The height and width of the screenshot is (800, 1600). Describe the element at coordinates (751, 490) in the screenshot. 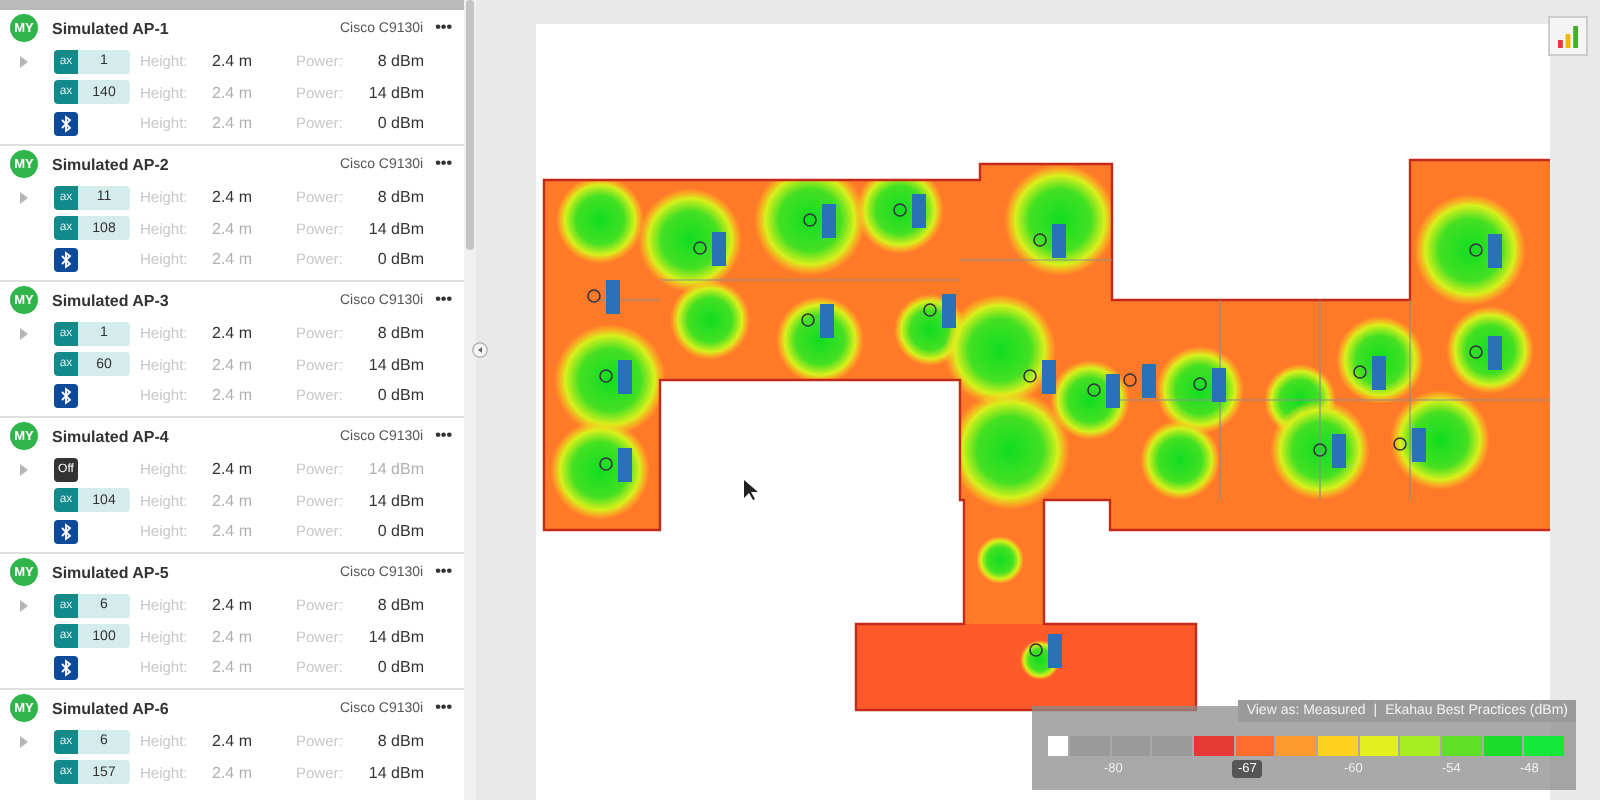

I see `mouse-cursor-icon` at that location.